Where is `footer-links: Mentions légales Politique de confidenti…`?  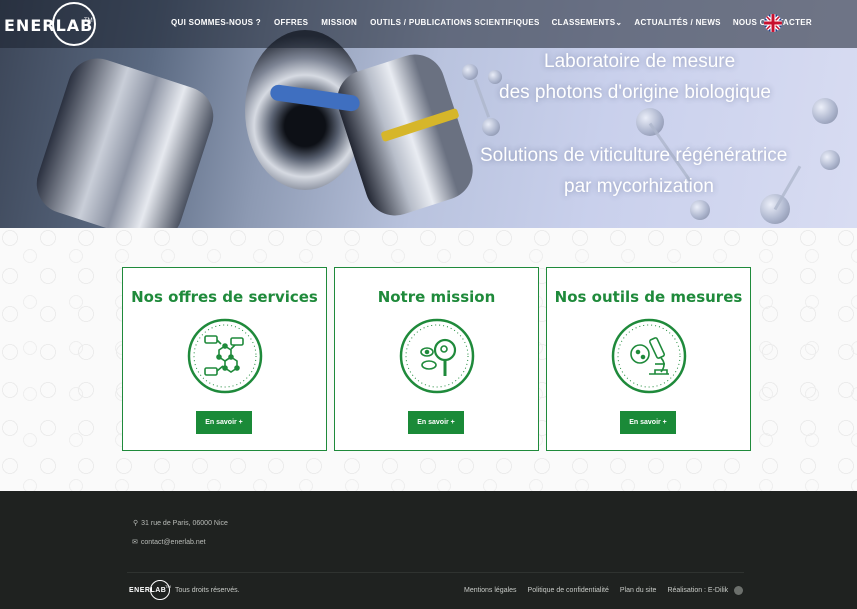 footer-links: Mentions légales Politique de confidenti… is located at coordinates (596, 590).